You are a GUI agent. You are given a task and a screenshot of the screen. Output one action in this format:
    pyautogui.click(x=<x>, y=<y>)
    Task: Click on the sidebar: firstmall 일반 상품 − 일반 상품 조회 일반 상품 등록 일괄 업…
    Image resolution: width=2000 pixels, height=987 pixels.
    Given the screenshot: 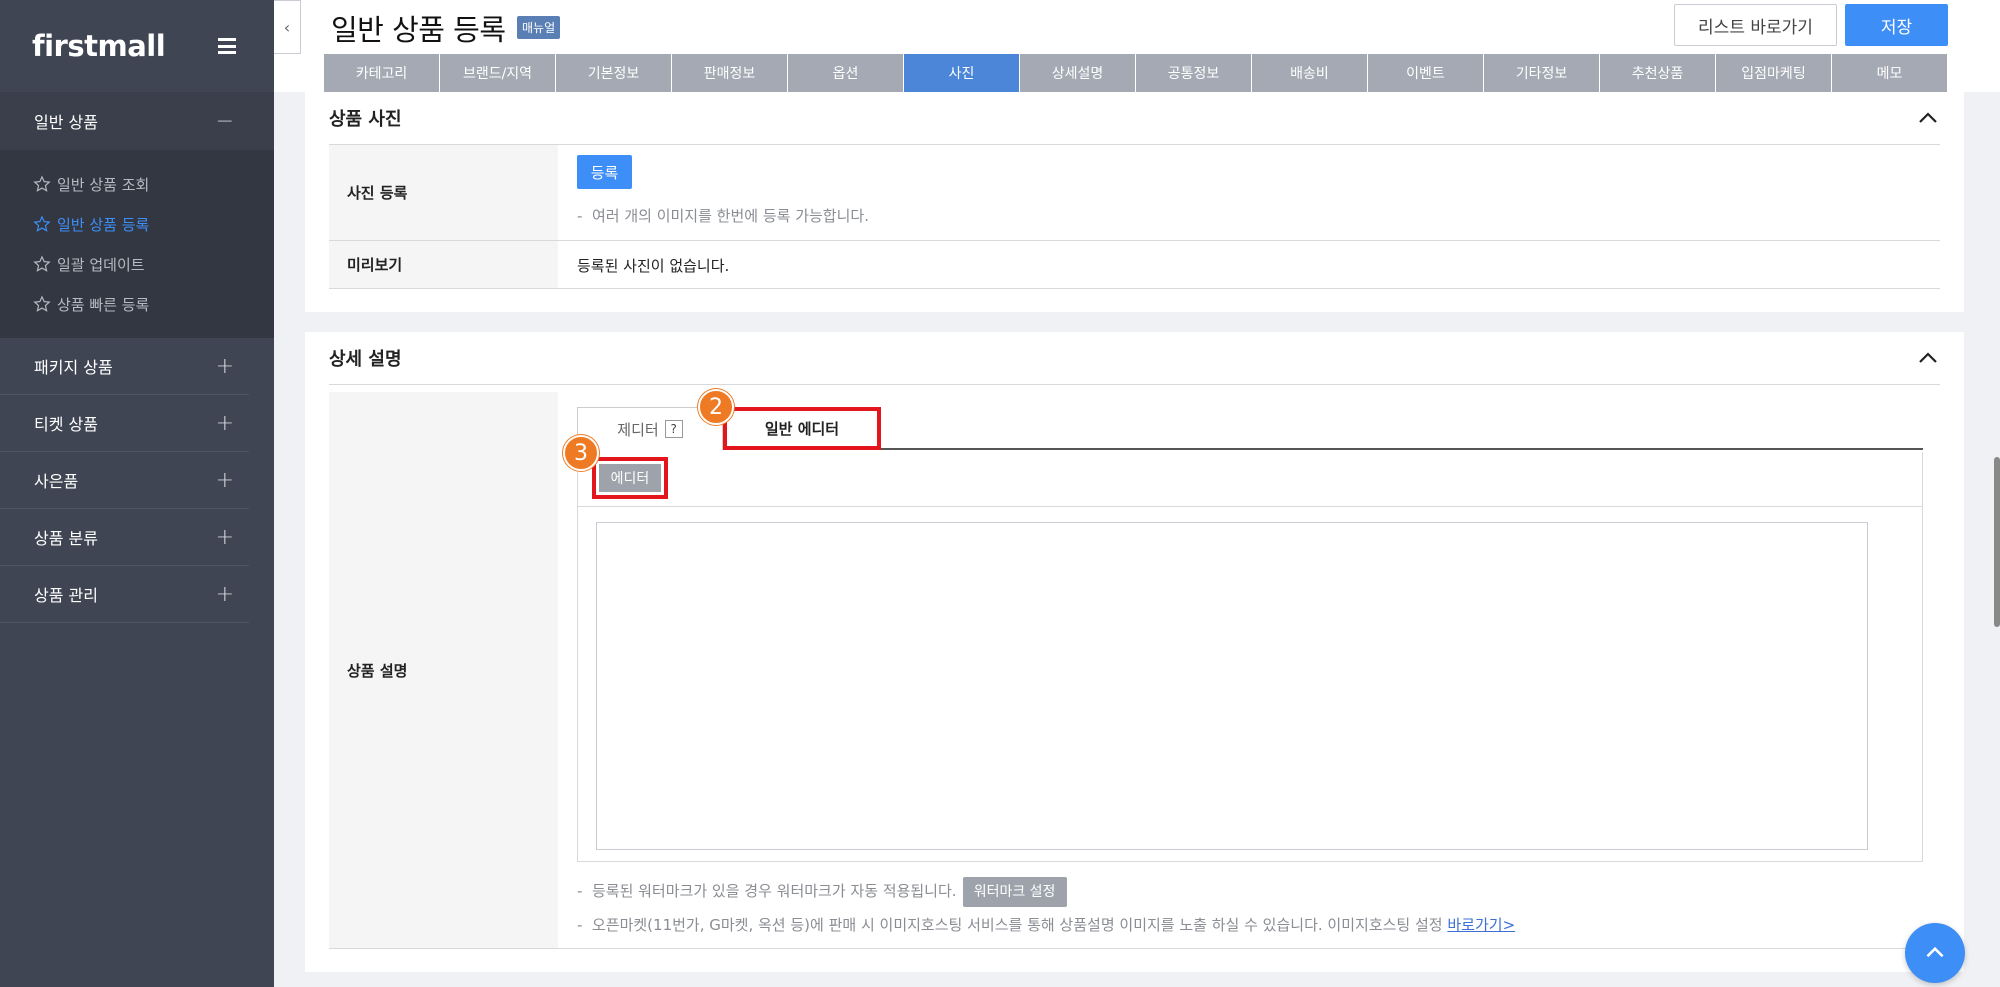 What is the action you would take?
    pyautogui.click(x=137, y=493)
    